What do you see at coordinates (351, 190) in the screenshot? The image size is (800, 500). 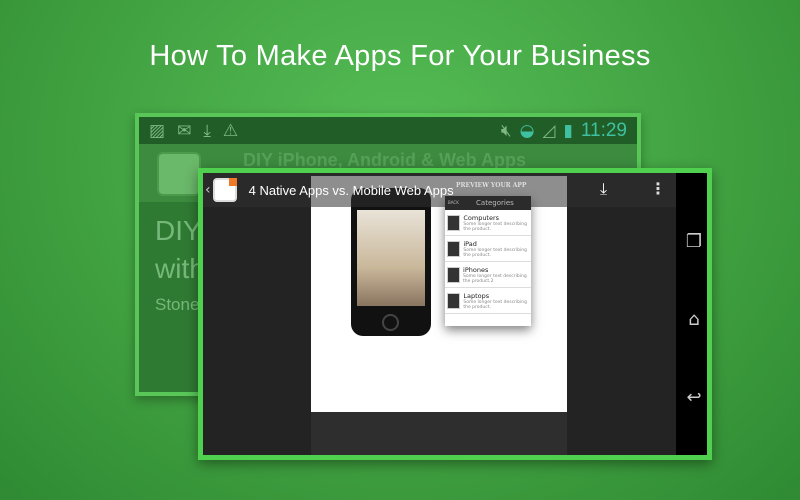 I see `lecture-title: 4 Native Apps vs. Mobile Web Apps` at bounding box center [351, 190].